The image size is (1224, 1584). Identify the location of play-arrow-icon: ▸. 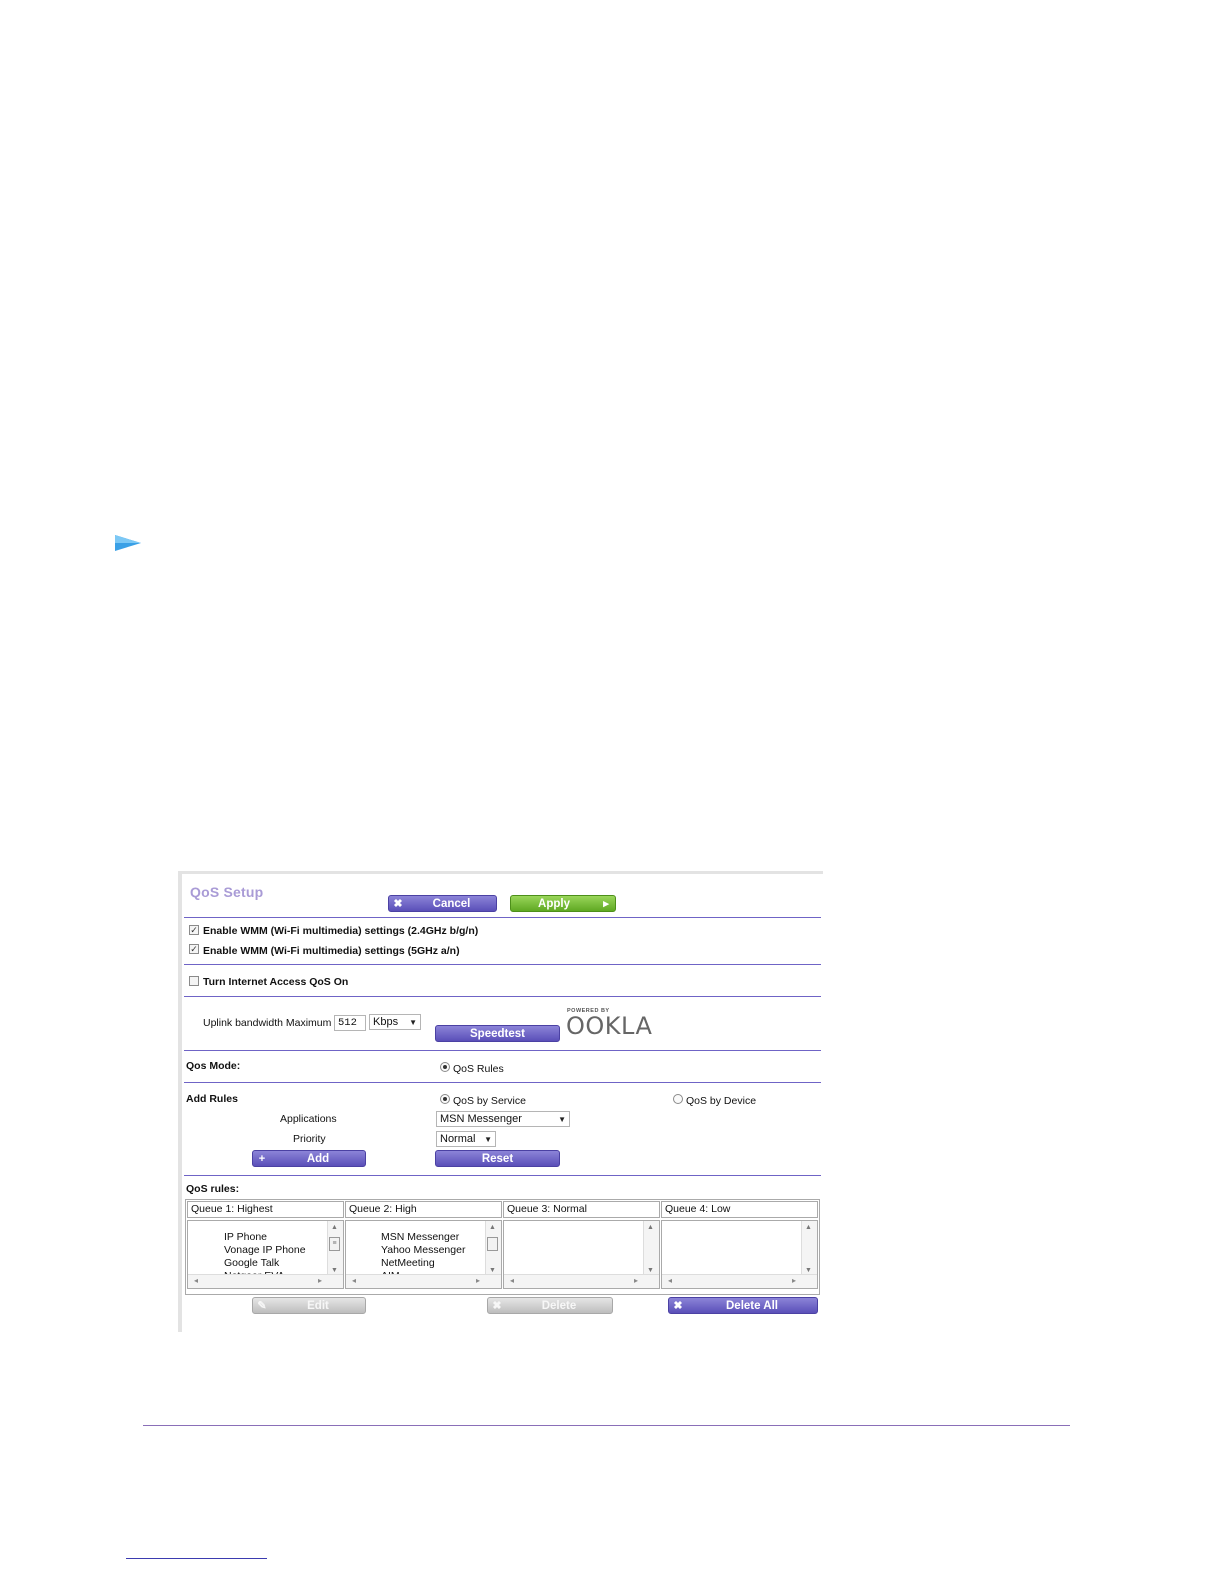
(606, 904).